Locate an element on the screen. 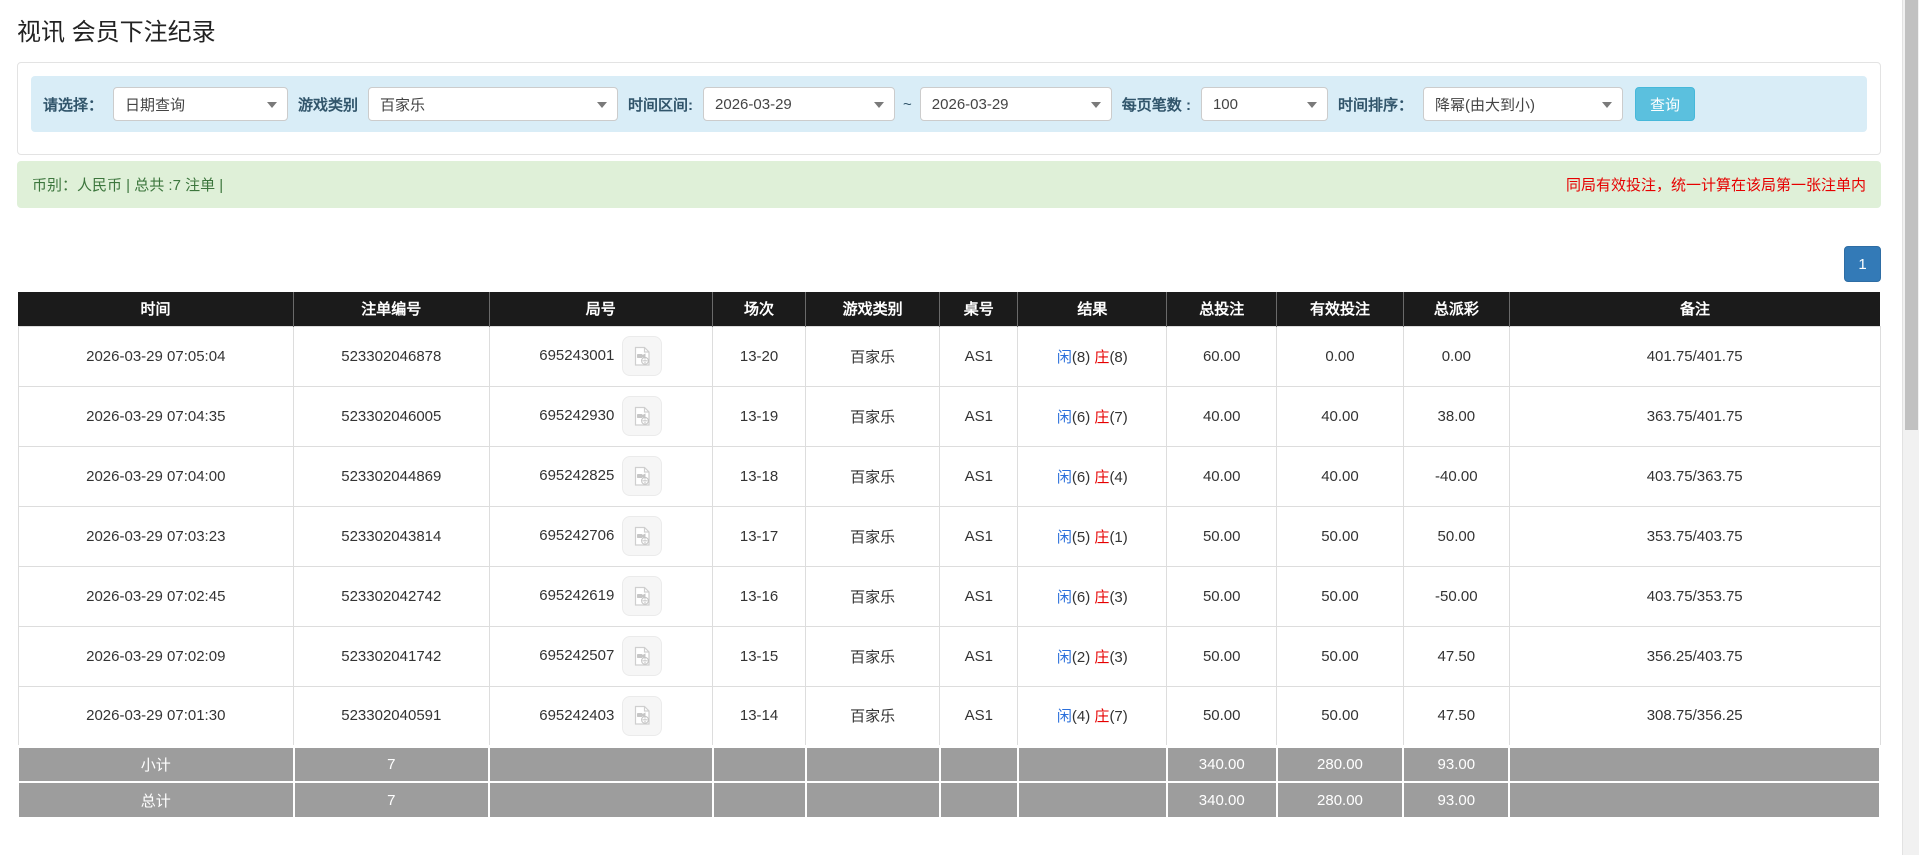 The width and height of the screenshot is (1919, 855). header-result: 结果 is located at coordinates (1092, 309).